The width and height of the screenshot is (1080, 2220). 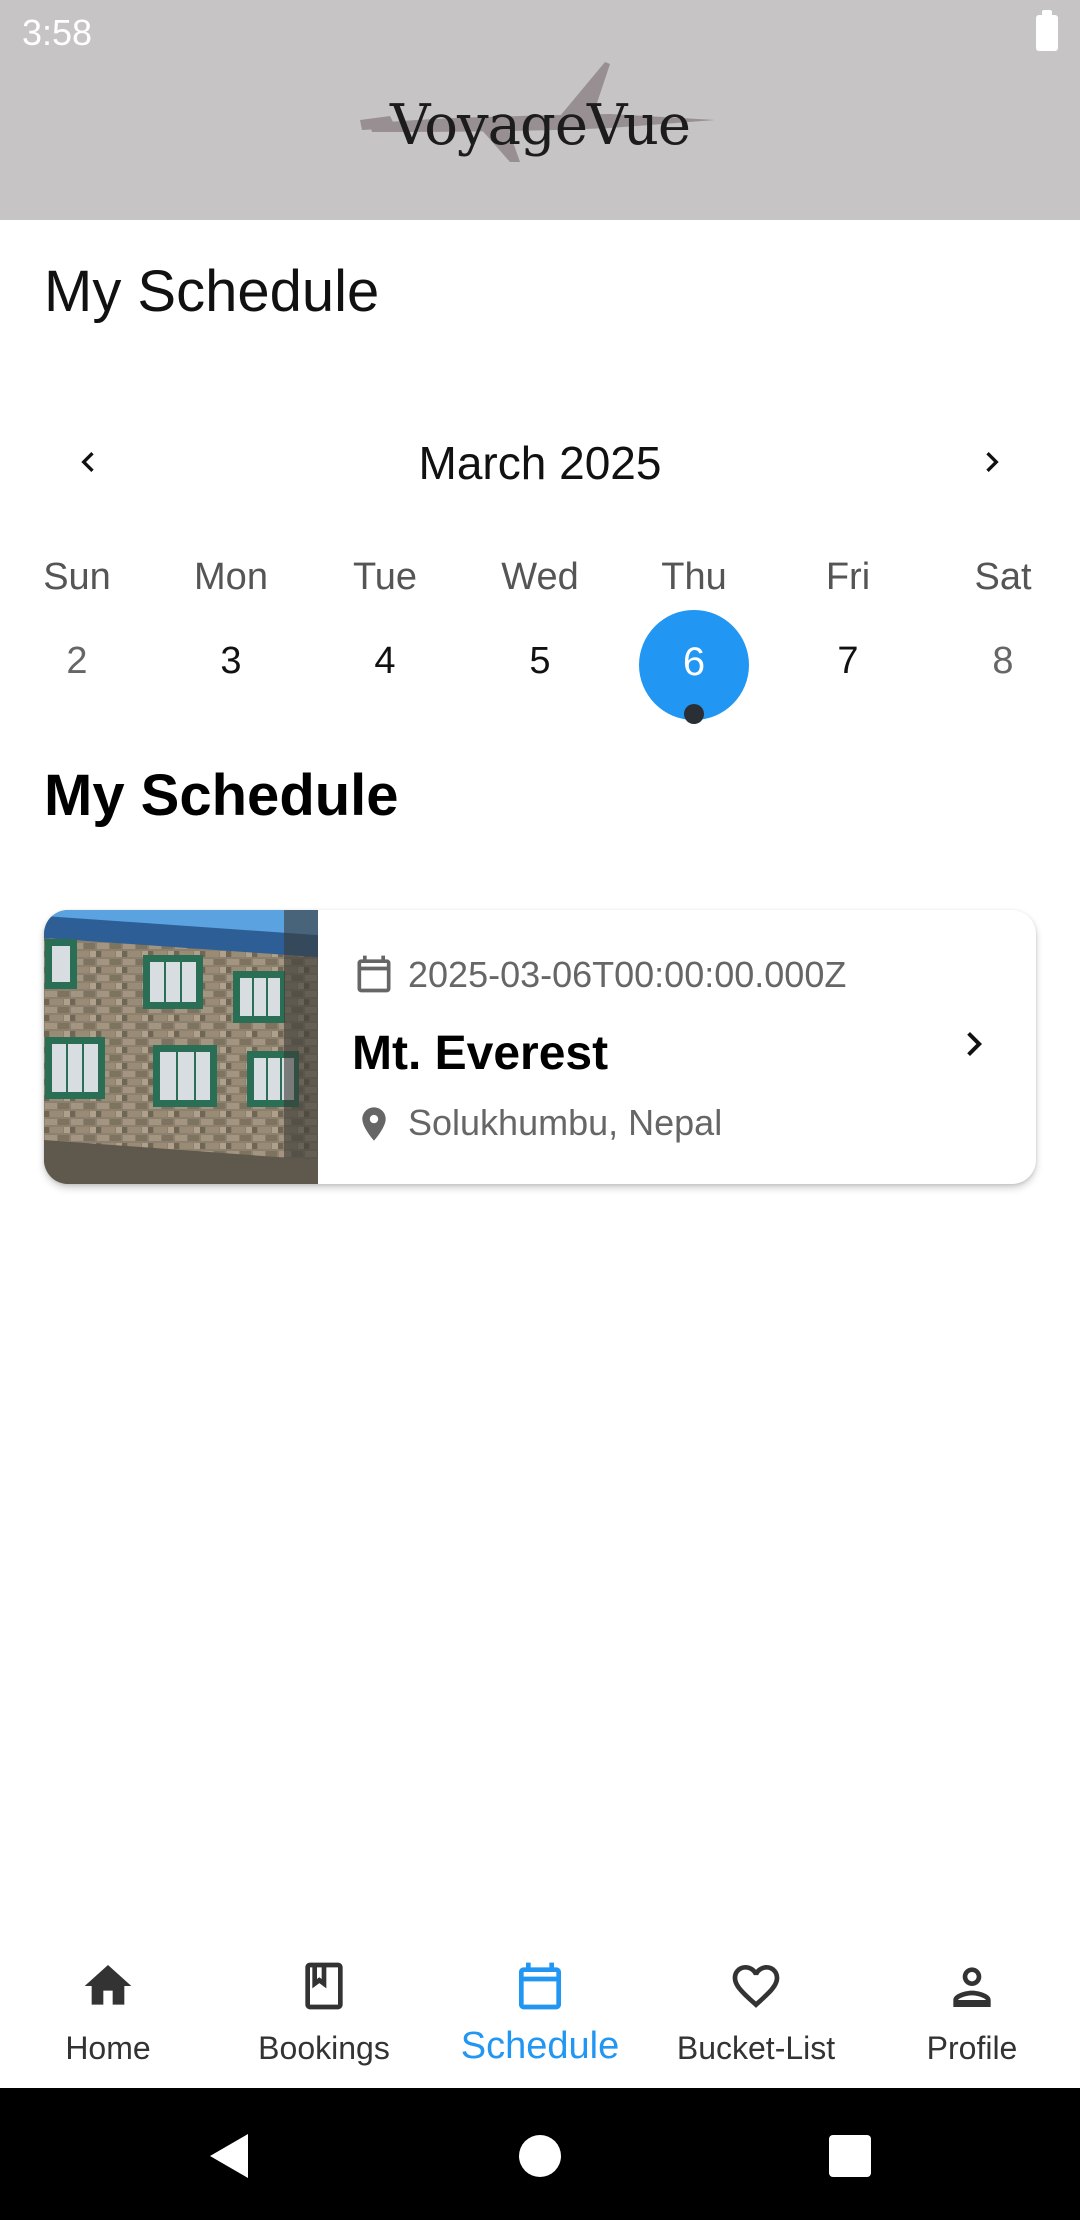 I want to click on status-time: 3:58, so click(x=57, y=32).